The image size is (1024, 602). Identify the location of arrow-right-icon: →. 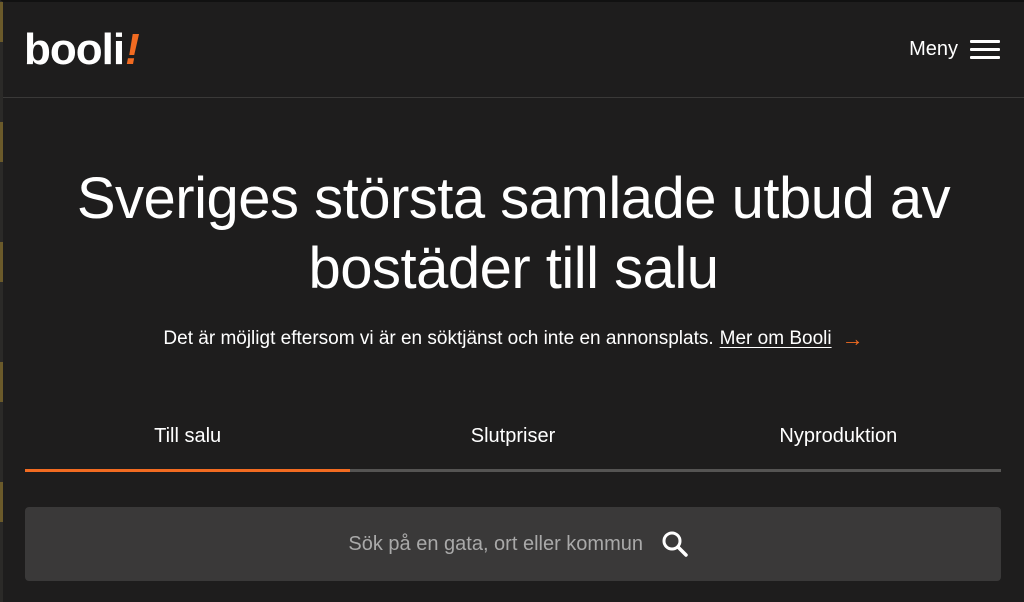
(853, 339).